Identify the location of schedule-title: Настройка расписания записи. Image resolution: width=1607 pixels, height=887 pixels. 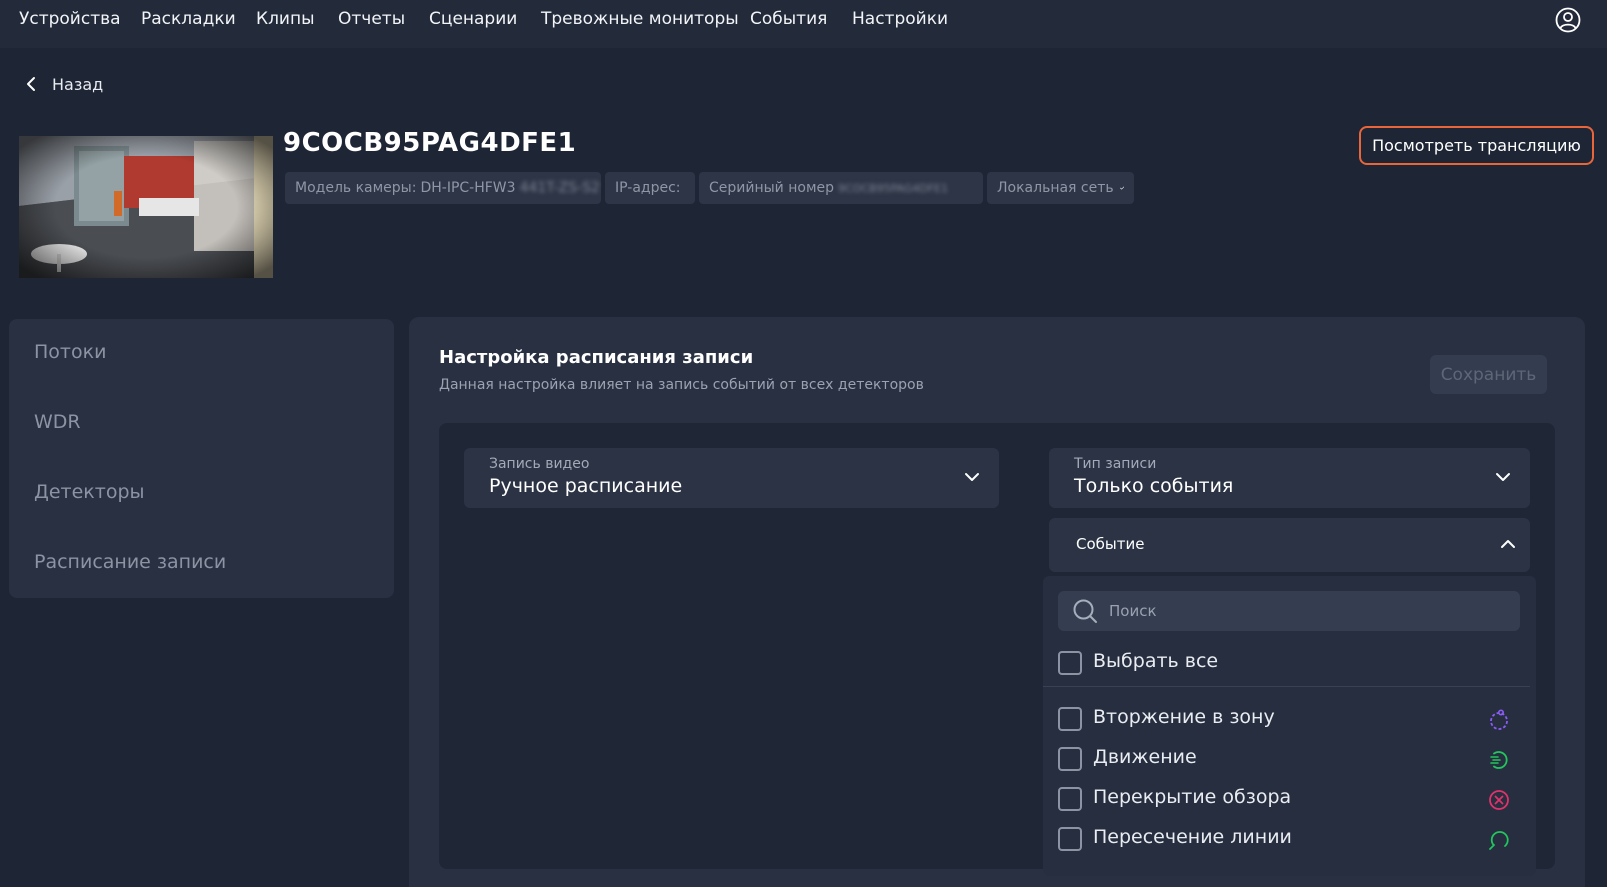
(596, 357).